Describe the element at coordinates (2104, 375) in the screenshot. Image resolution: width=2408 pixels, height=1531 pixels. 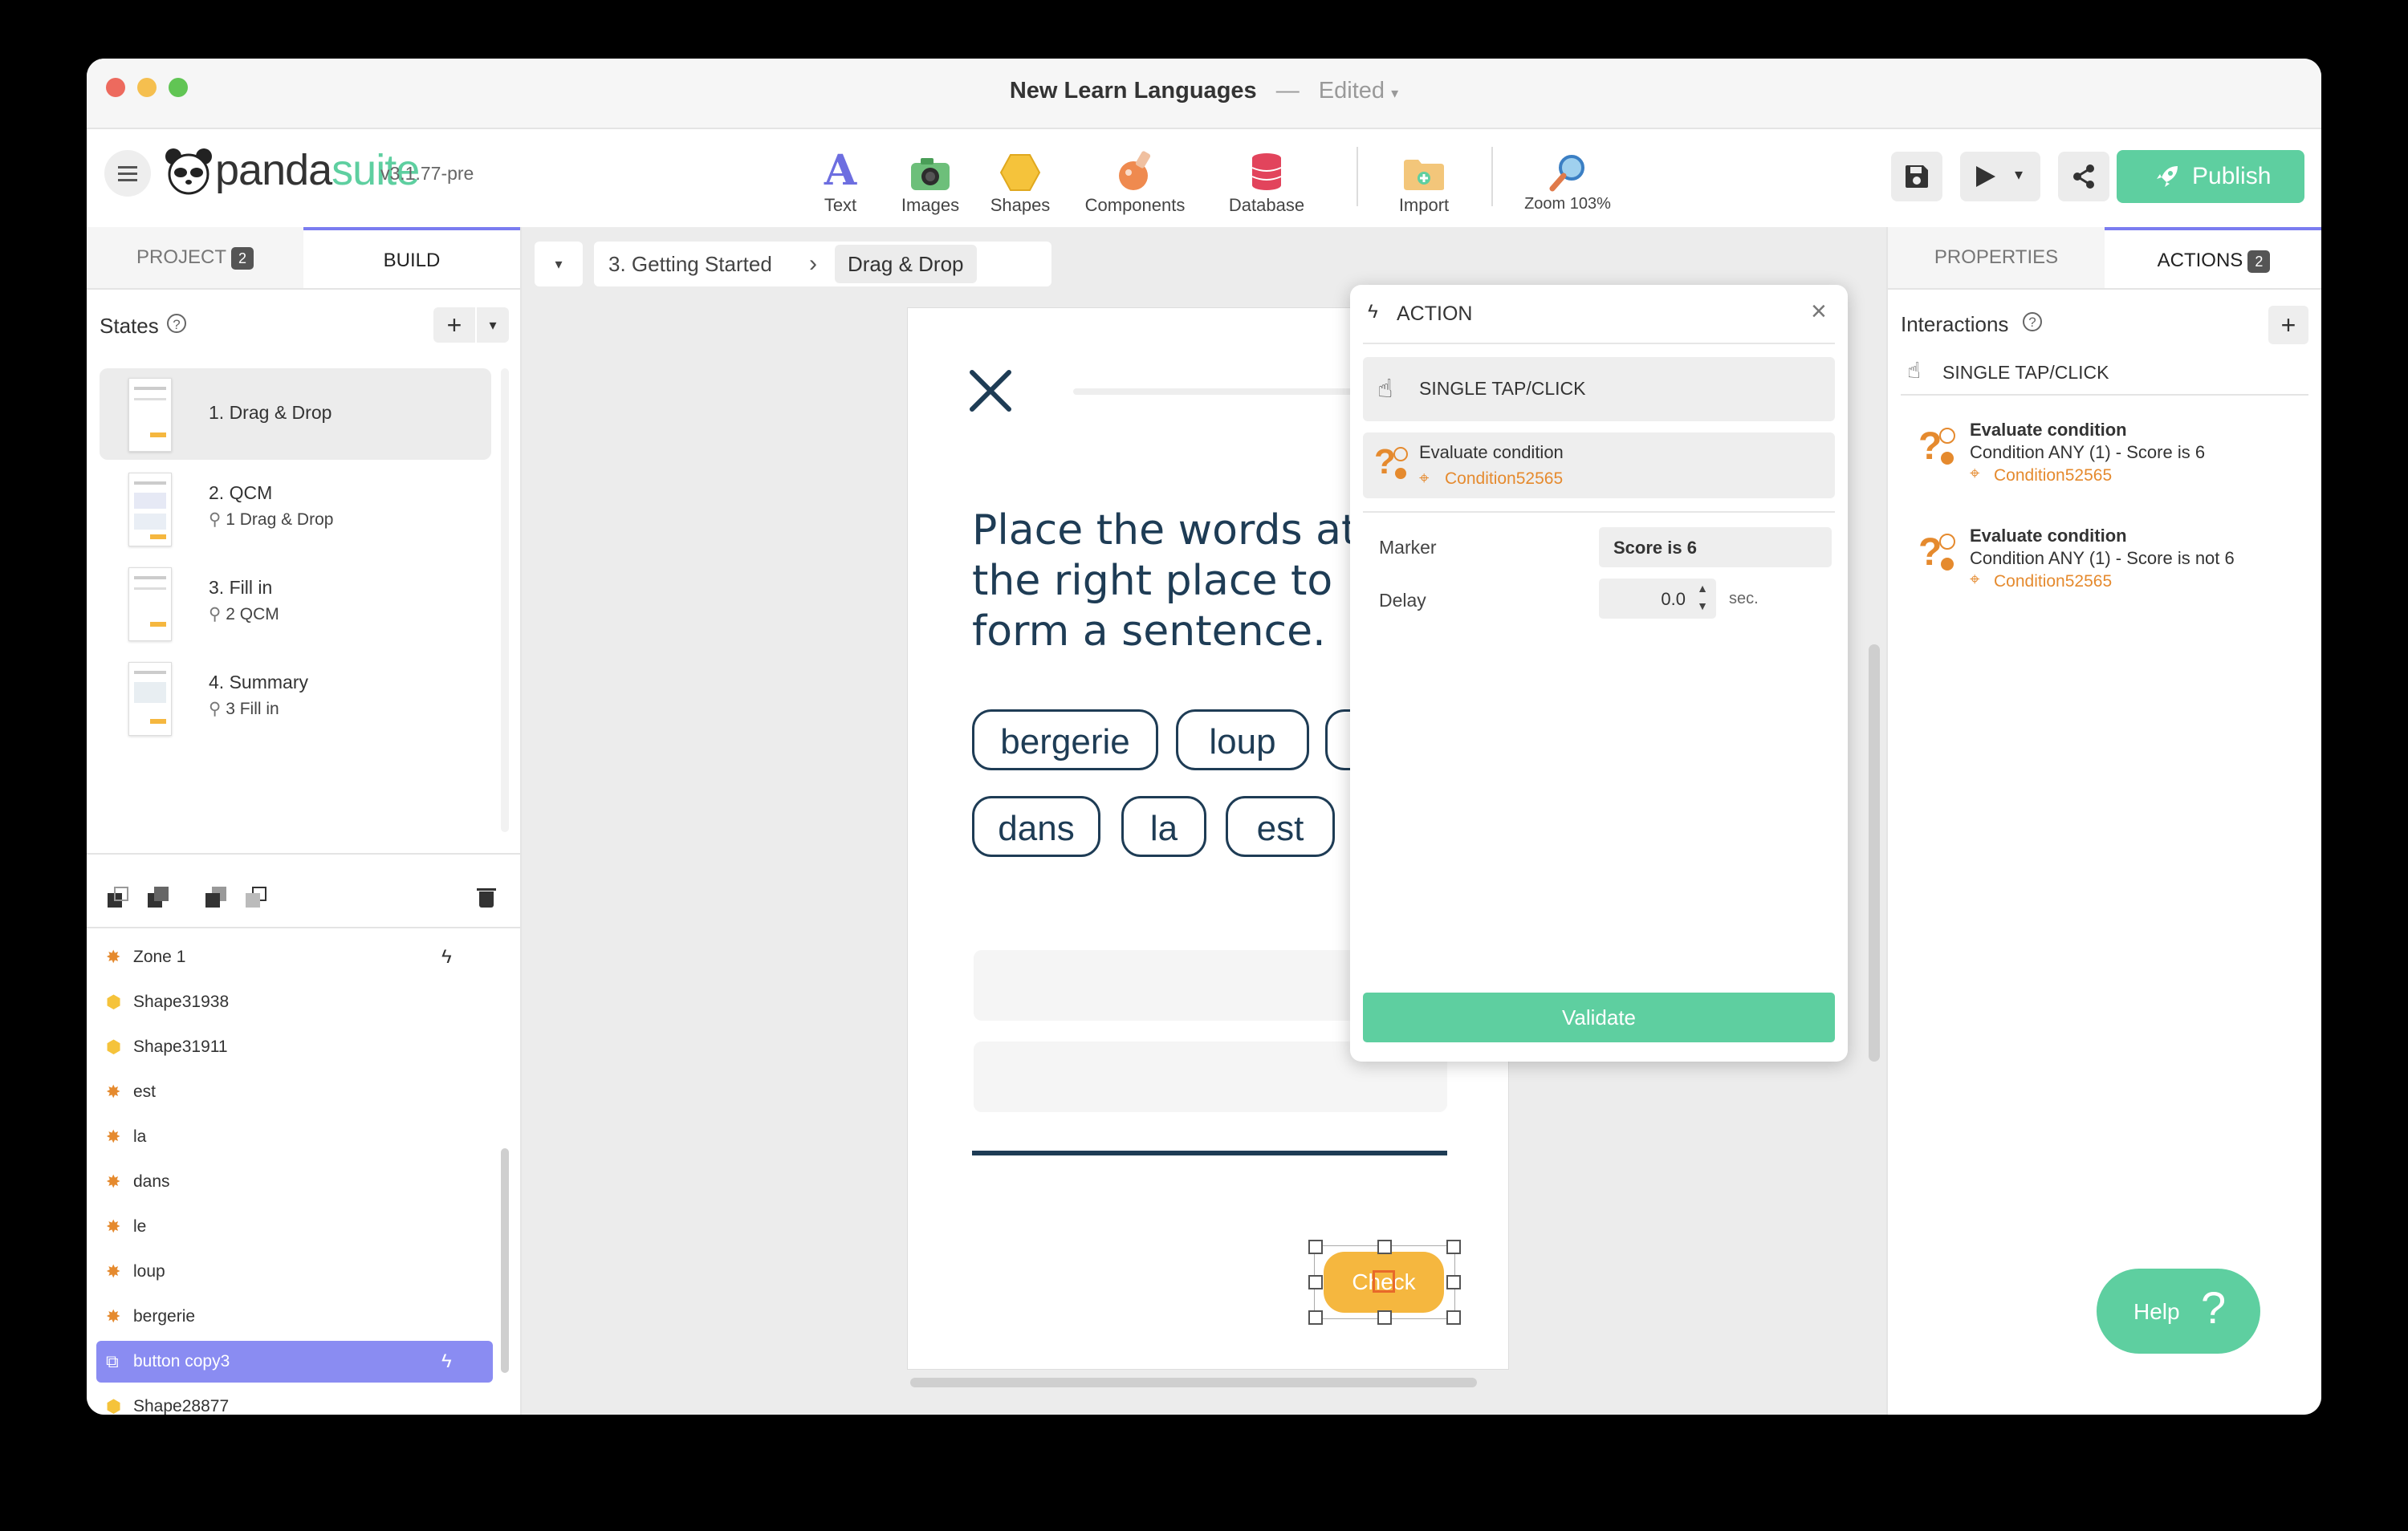
I see `trigger-header: ☝ SINGLE TAP/CLICK` at that location.